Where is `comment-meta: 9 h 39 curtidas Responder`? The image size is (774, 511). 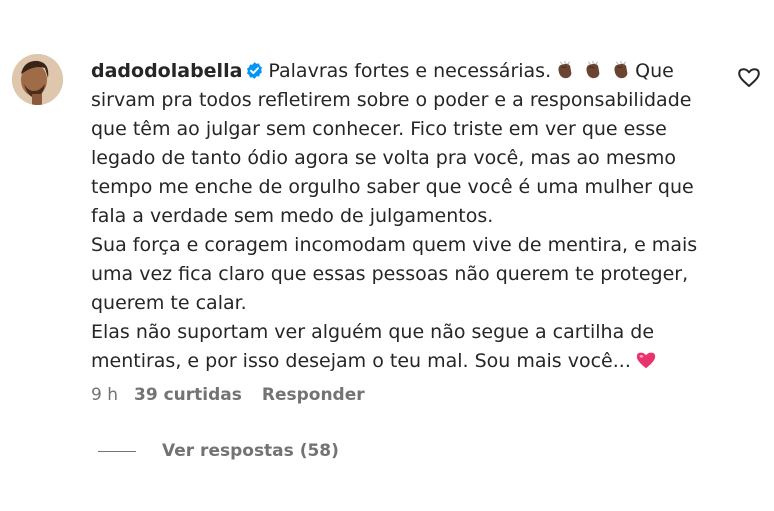
comment-meta: 9 h 39 curtidas Responder is located at coordinates (228, 395).